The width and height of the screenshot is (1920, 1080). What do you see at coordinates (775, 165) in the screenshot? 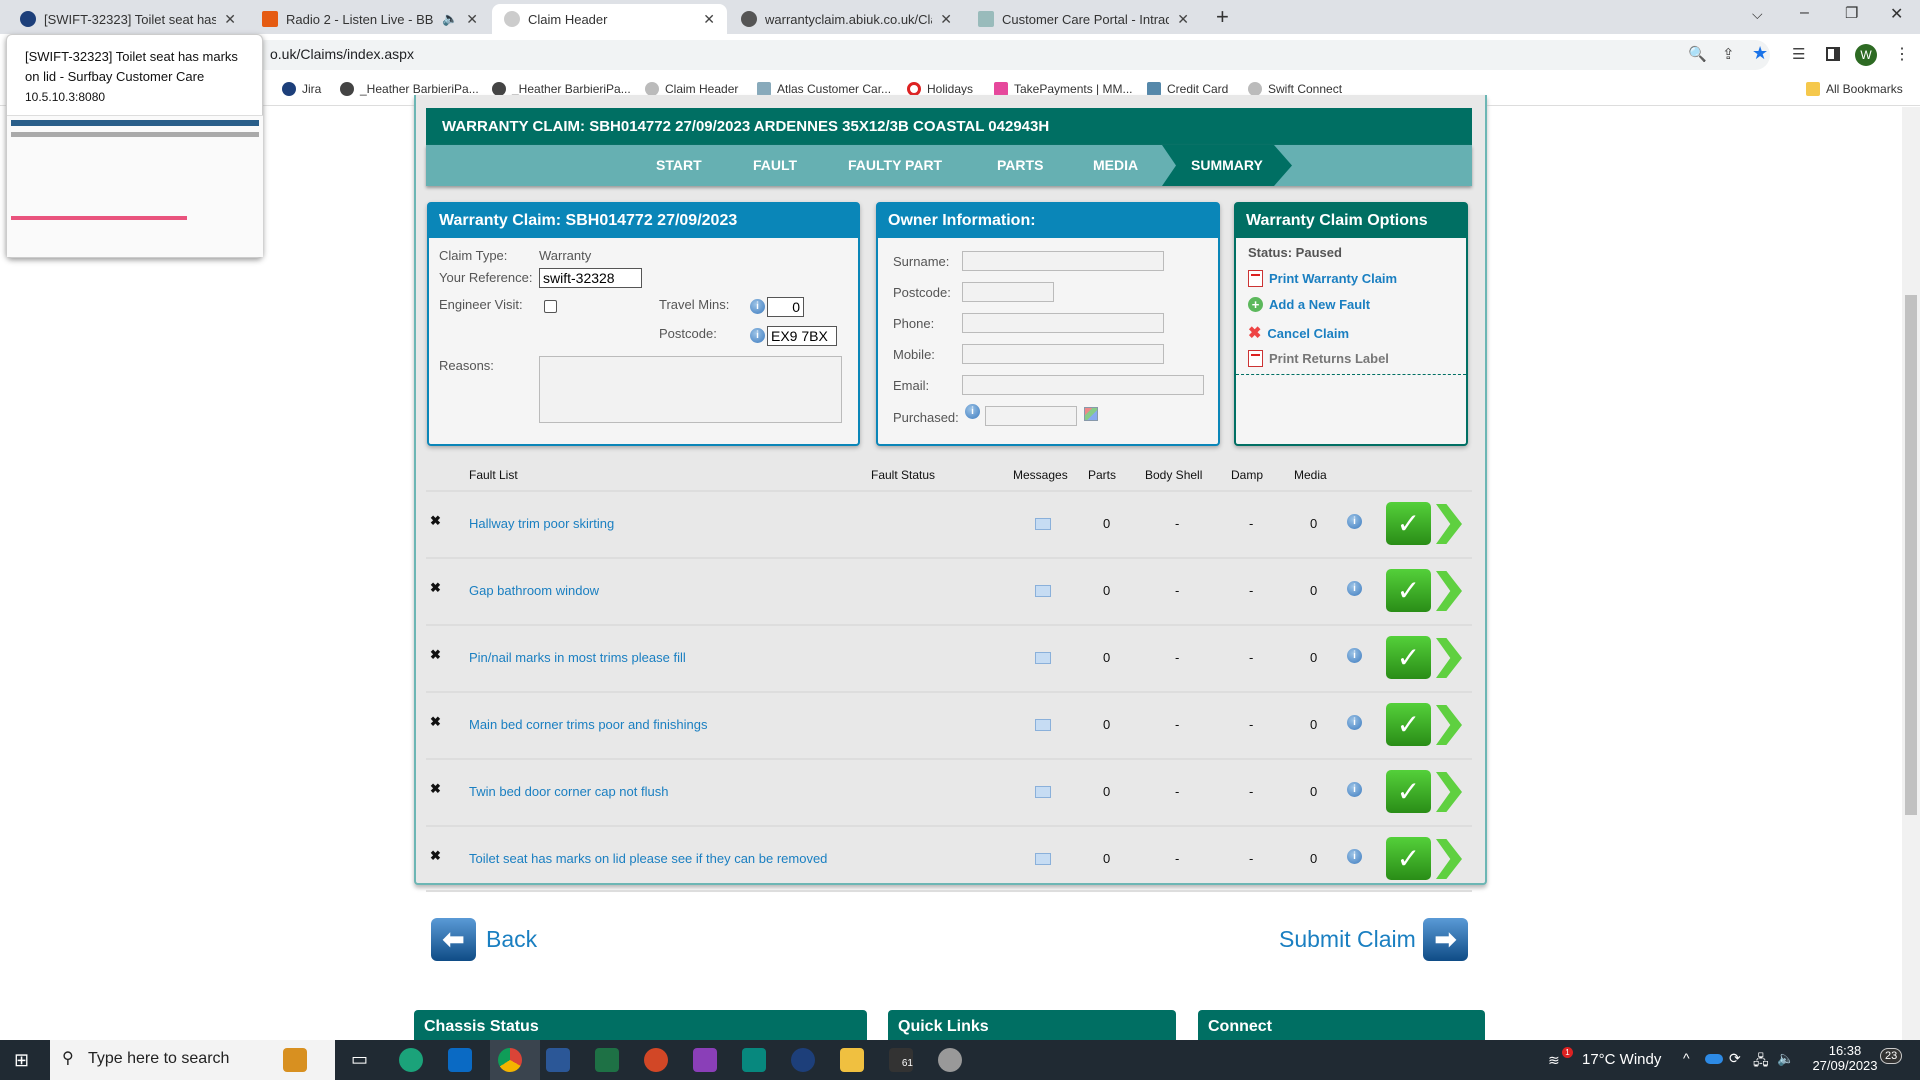
I see `step-fault: FAULT` at bounding box center [775, 165].